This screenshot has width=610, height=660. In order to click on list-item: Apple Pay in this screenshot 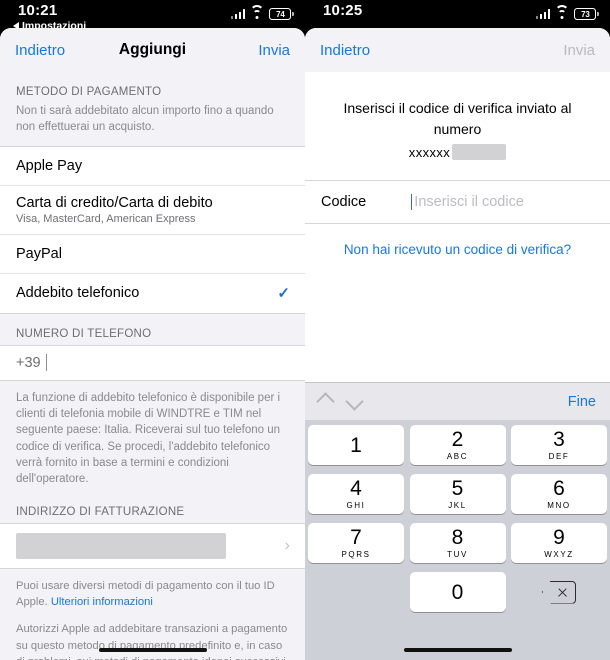, I will do `click(152, 166)`.